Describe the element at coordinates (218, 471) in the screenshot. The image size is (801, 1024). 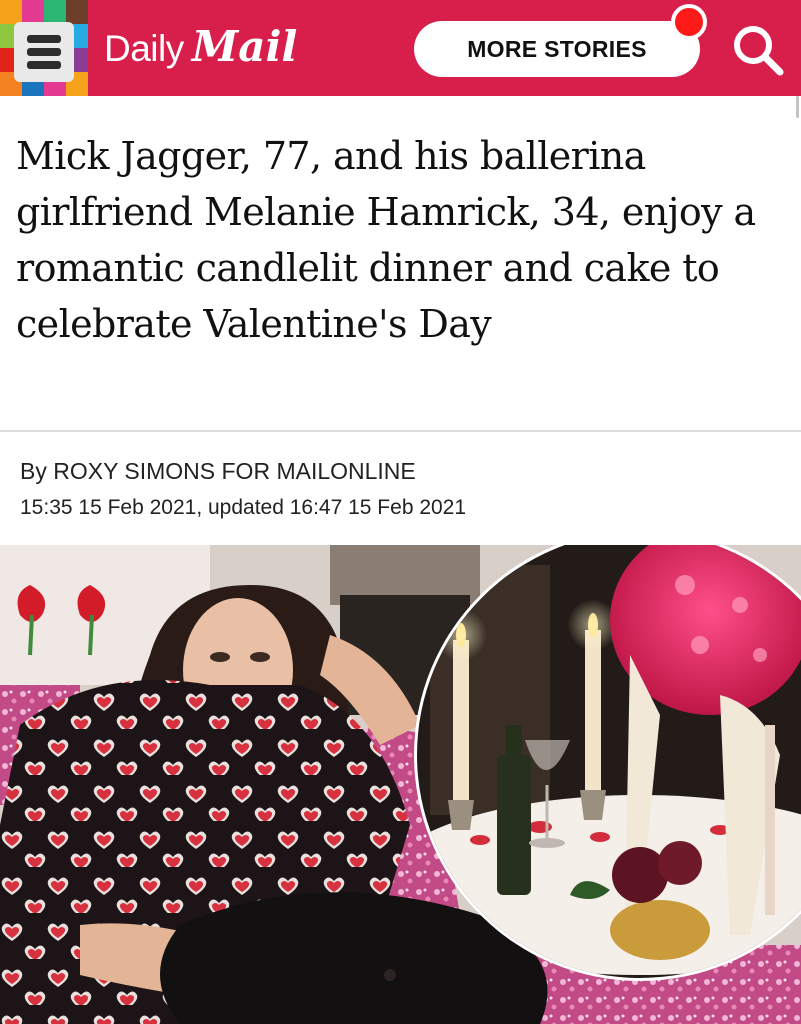
I see `article-byline: By ROXY SIMONS FOR MAILONLINE` at that location.